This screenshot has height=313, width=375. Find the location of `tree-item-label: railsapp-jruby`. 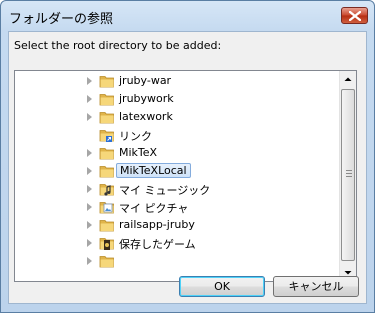

tree-item-label: railsapp-jruby is located at coordinates (157, 224).